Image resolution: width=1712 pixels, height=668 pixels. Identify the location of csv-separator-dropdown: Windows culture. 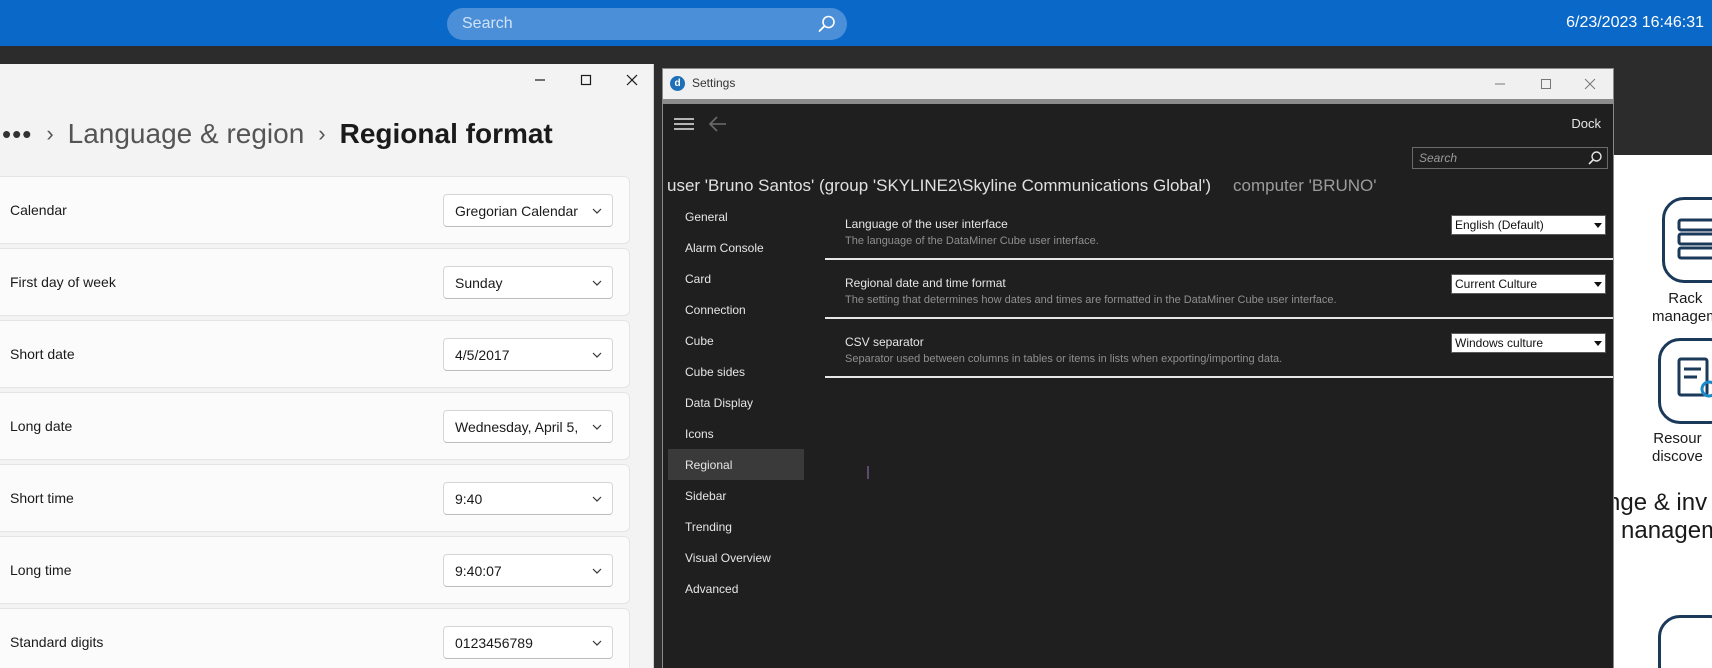
(1528, 343).